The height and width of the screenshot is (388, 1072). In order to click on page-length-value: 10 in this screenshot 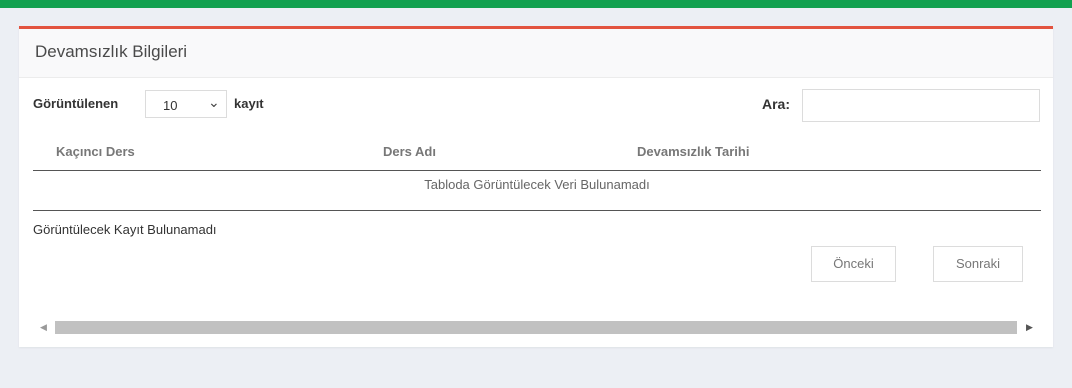, I will do `click(170, 105)`.